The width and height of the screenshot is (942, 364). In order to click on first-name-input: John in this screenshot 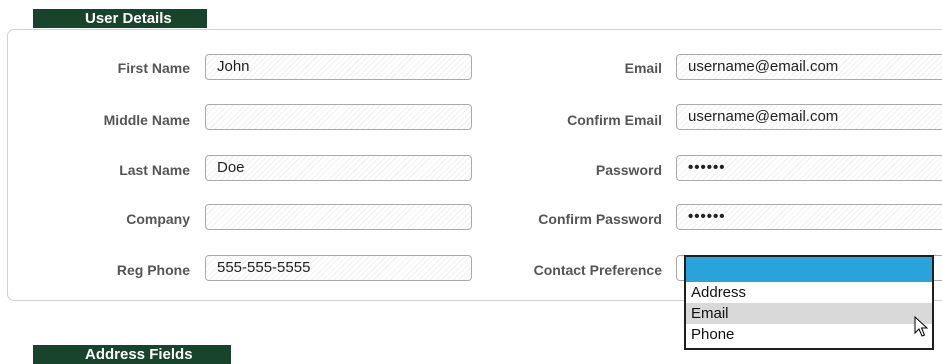, I will do `click(338, 67)`.